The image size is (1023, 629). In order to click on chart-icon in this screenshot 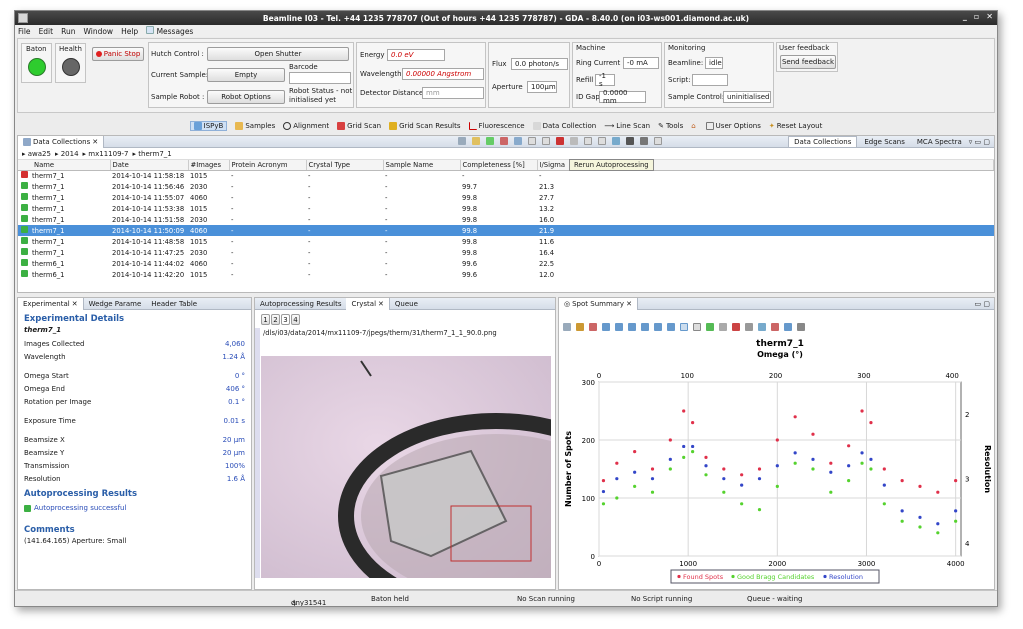, I will do `click(616, 141)`.